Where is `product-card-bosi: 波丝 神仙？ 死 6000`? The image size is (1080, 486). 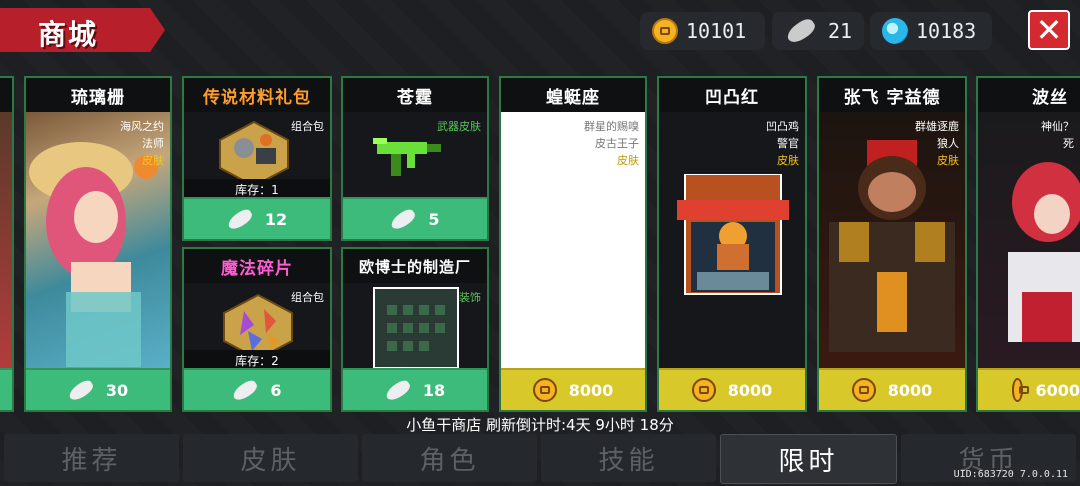 product-card-bosi: 波丝 神仙？ 死 6000 is located at coordinates (1028, 244).